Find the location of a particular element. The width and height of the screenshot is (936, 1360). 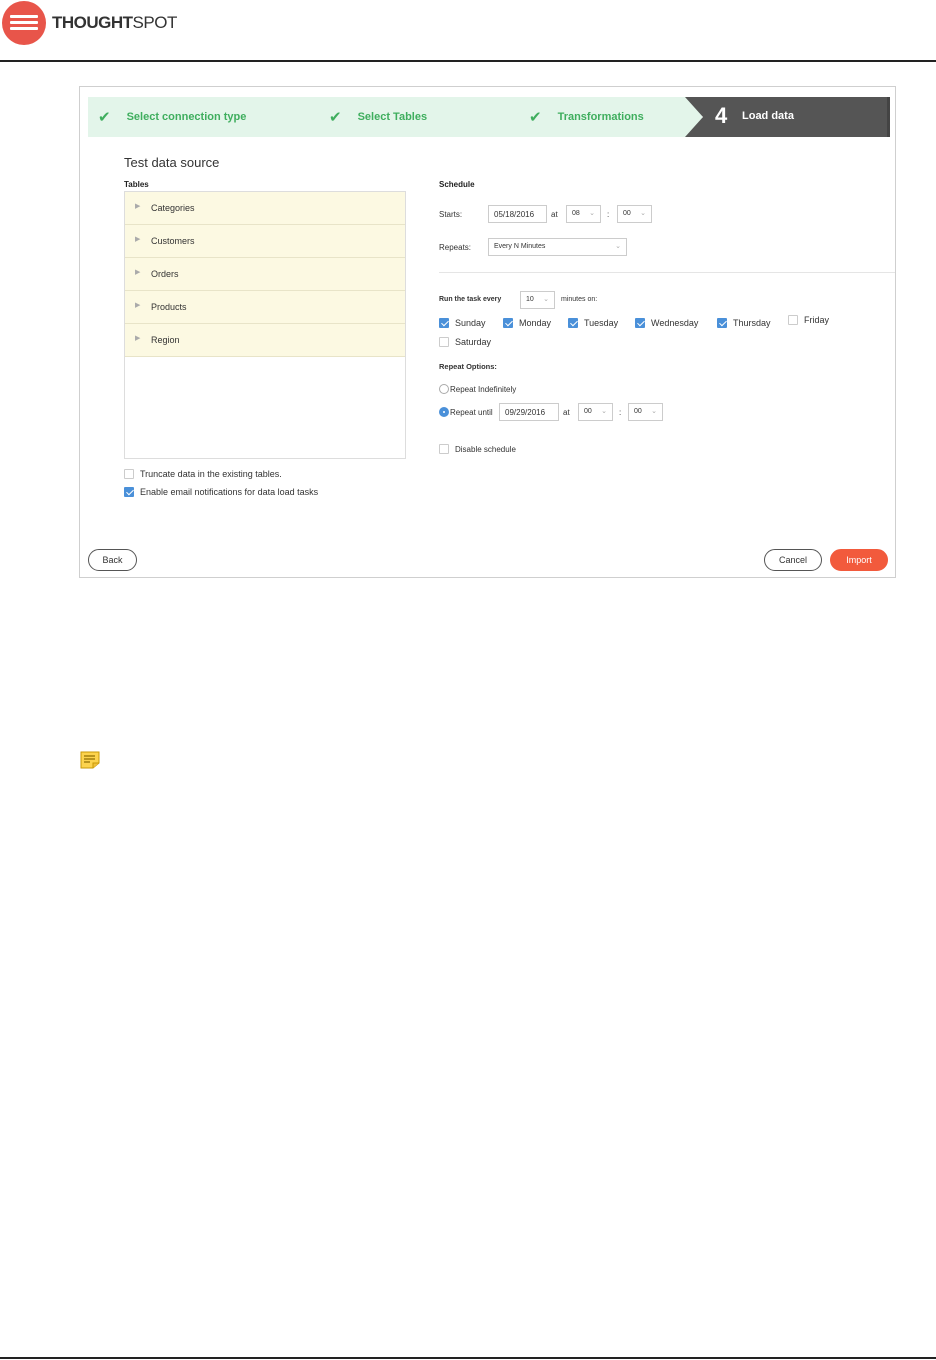

day-wednesday-checkbox is located at coordinates (640, 323).